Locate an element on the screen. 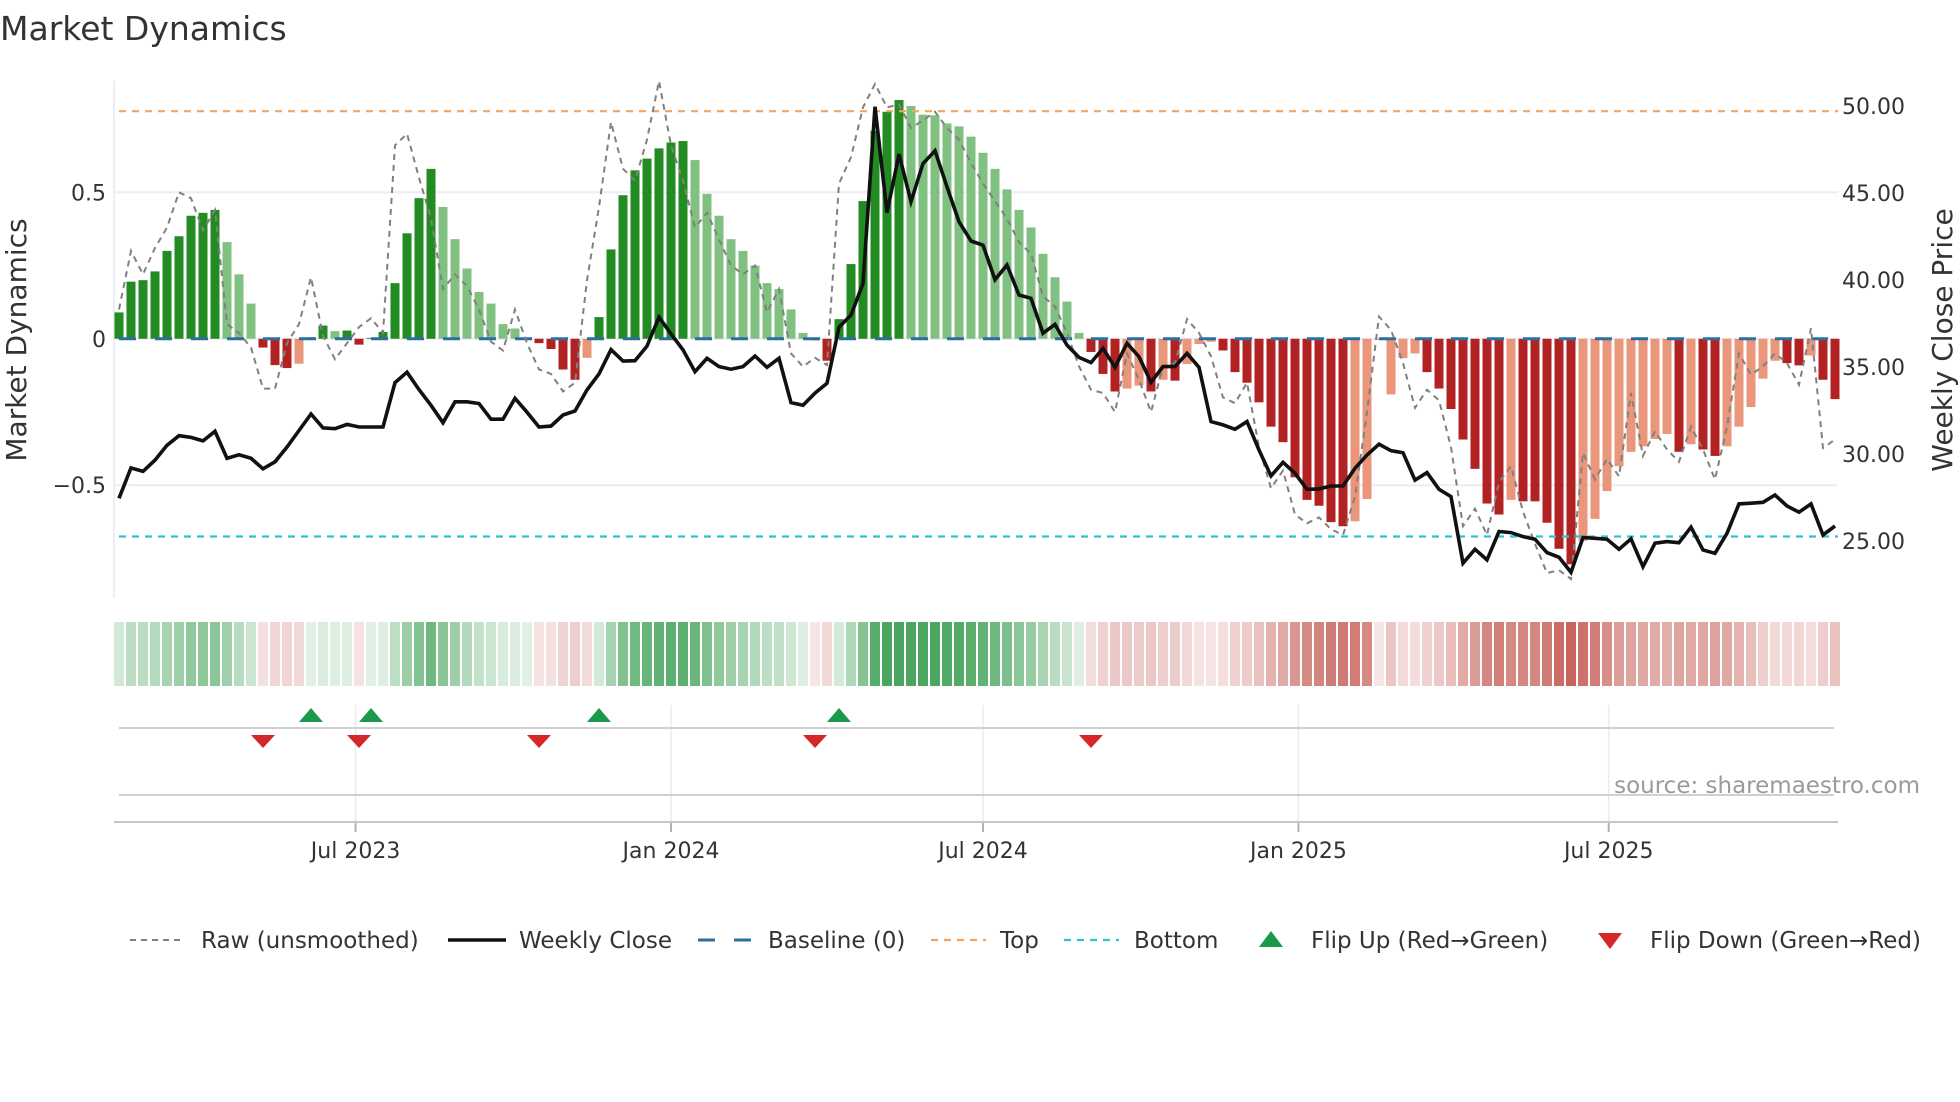 The height and width of the screenshot is (1102, 1960). y-tick-label-right: 45.00 is located at coordinates (1873, 194).